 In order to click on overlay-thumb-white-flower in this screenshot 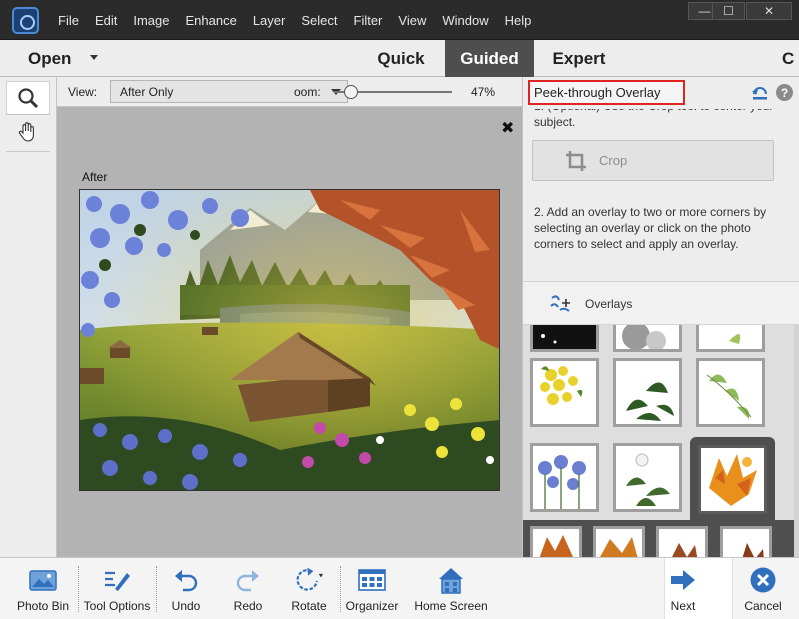, I will do `click(647, 477)`.